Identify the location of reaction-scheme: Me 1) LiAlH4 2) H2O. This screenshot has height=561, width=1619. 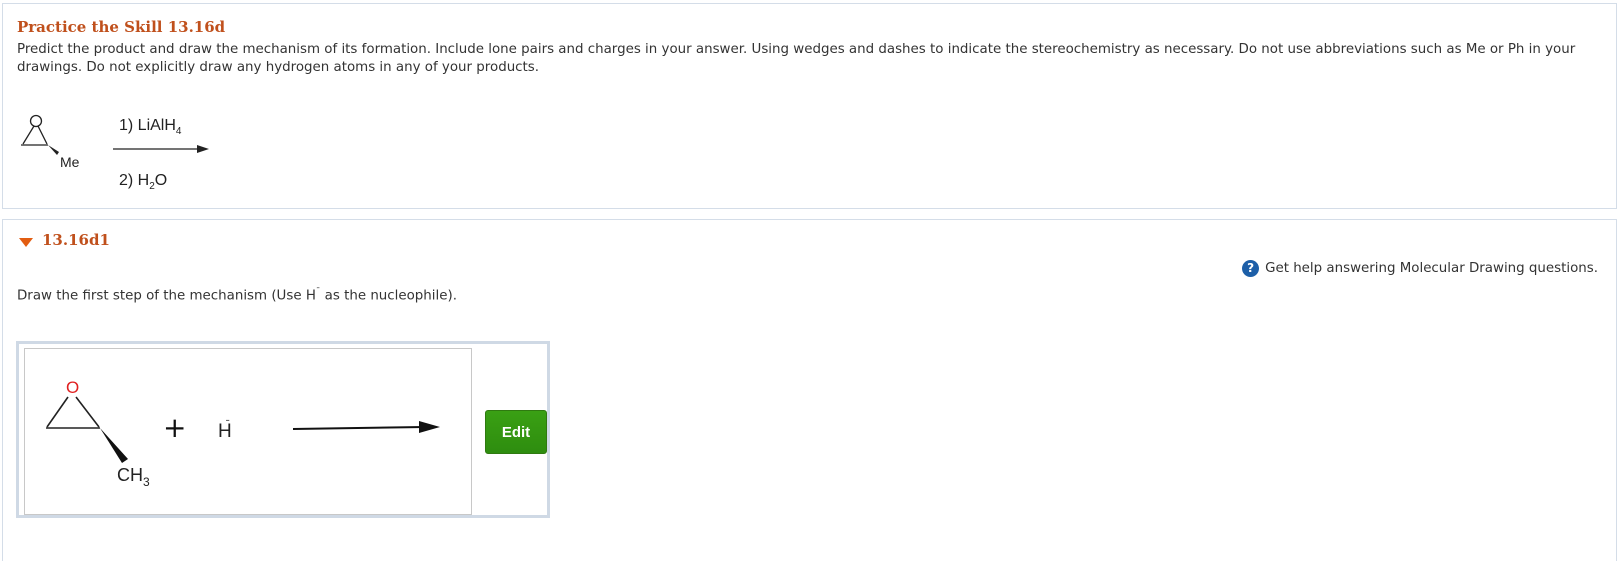
(115, 153).